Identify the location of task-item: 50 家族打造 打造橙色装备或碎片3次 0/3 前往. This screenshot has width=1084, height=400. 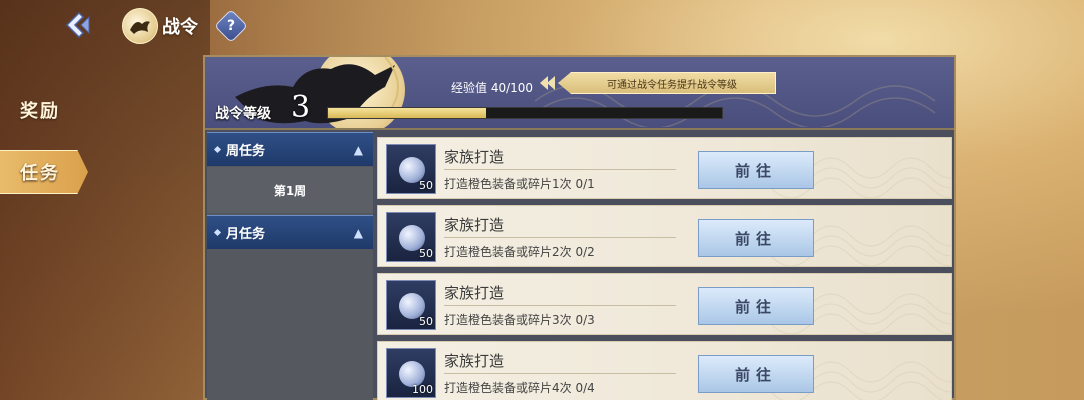
(664, 304).